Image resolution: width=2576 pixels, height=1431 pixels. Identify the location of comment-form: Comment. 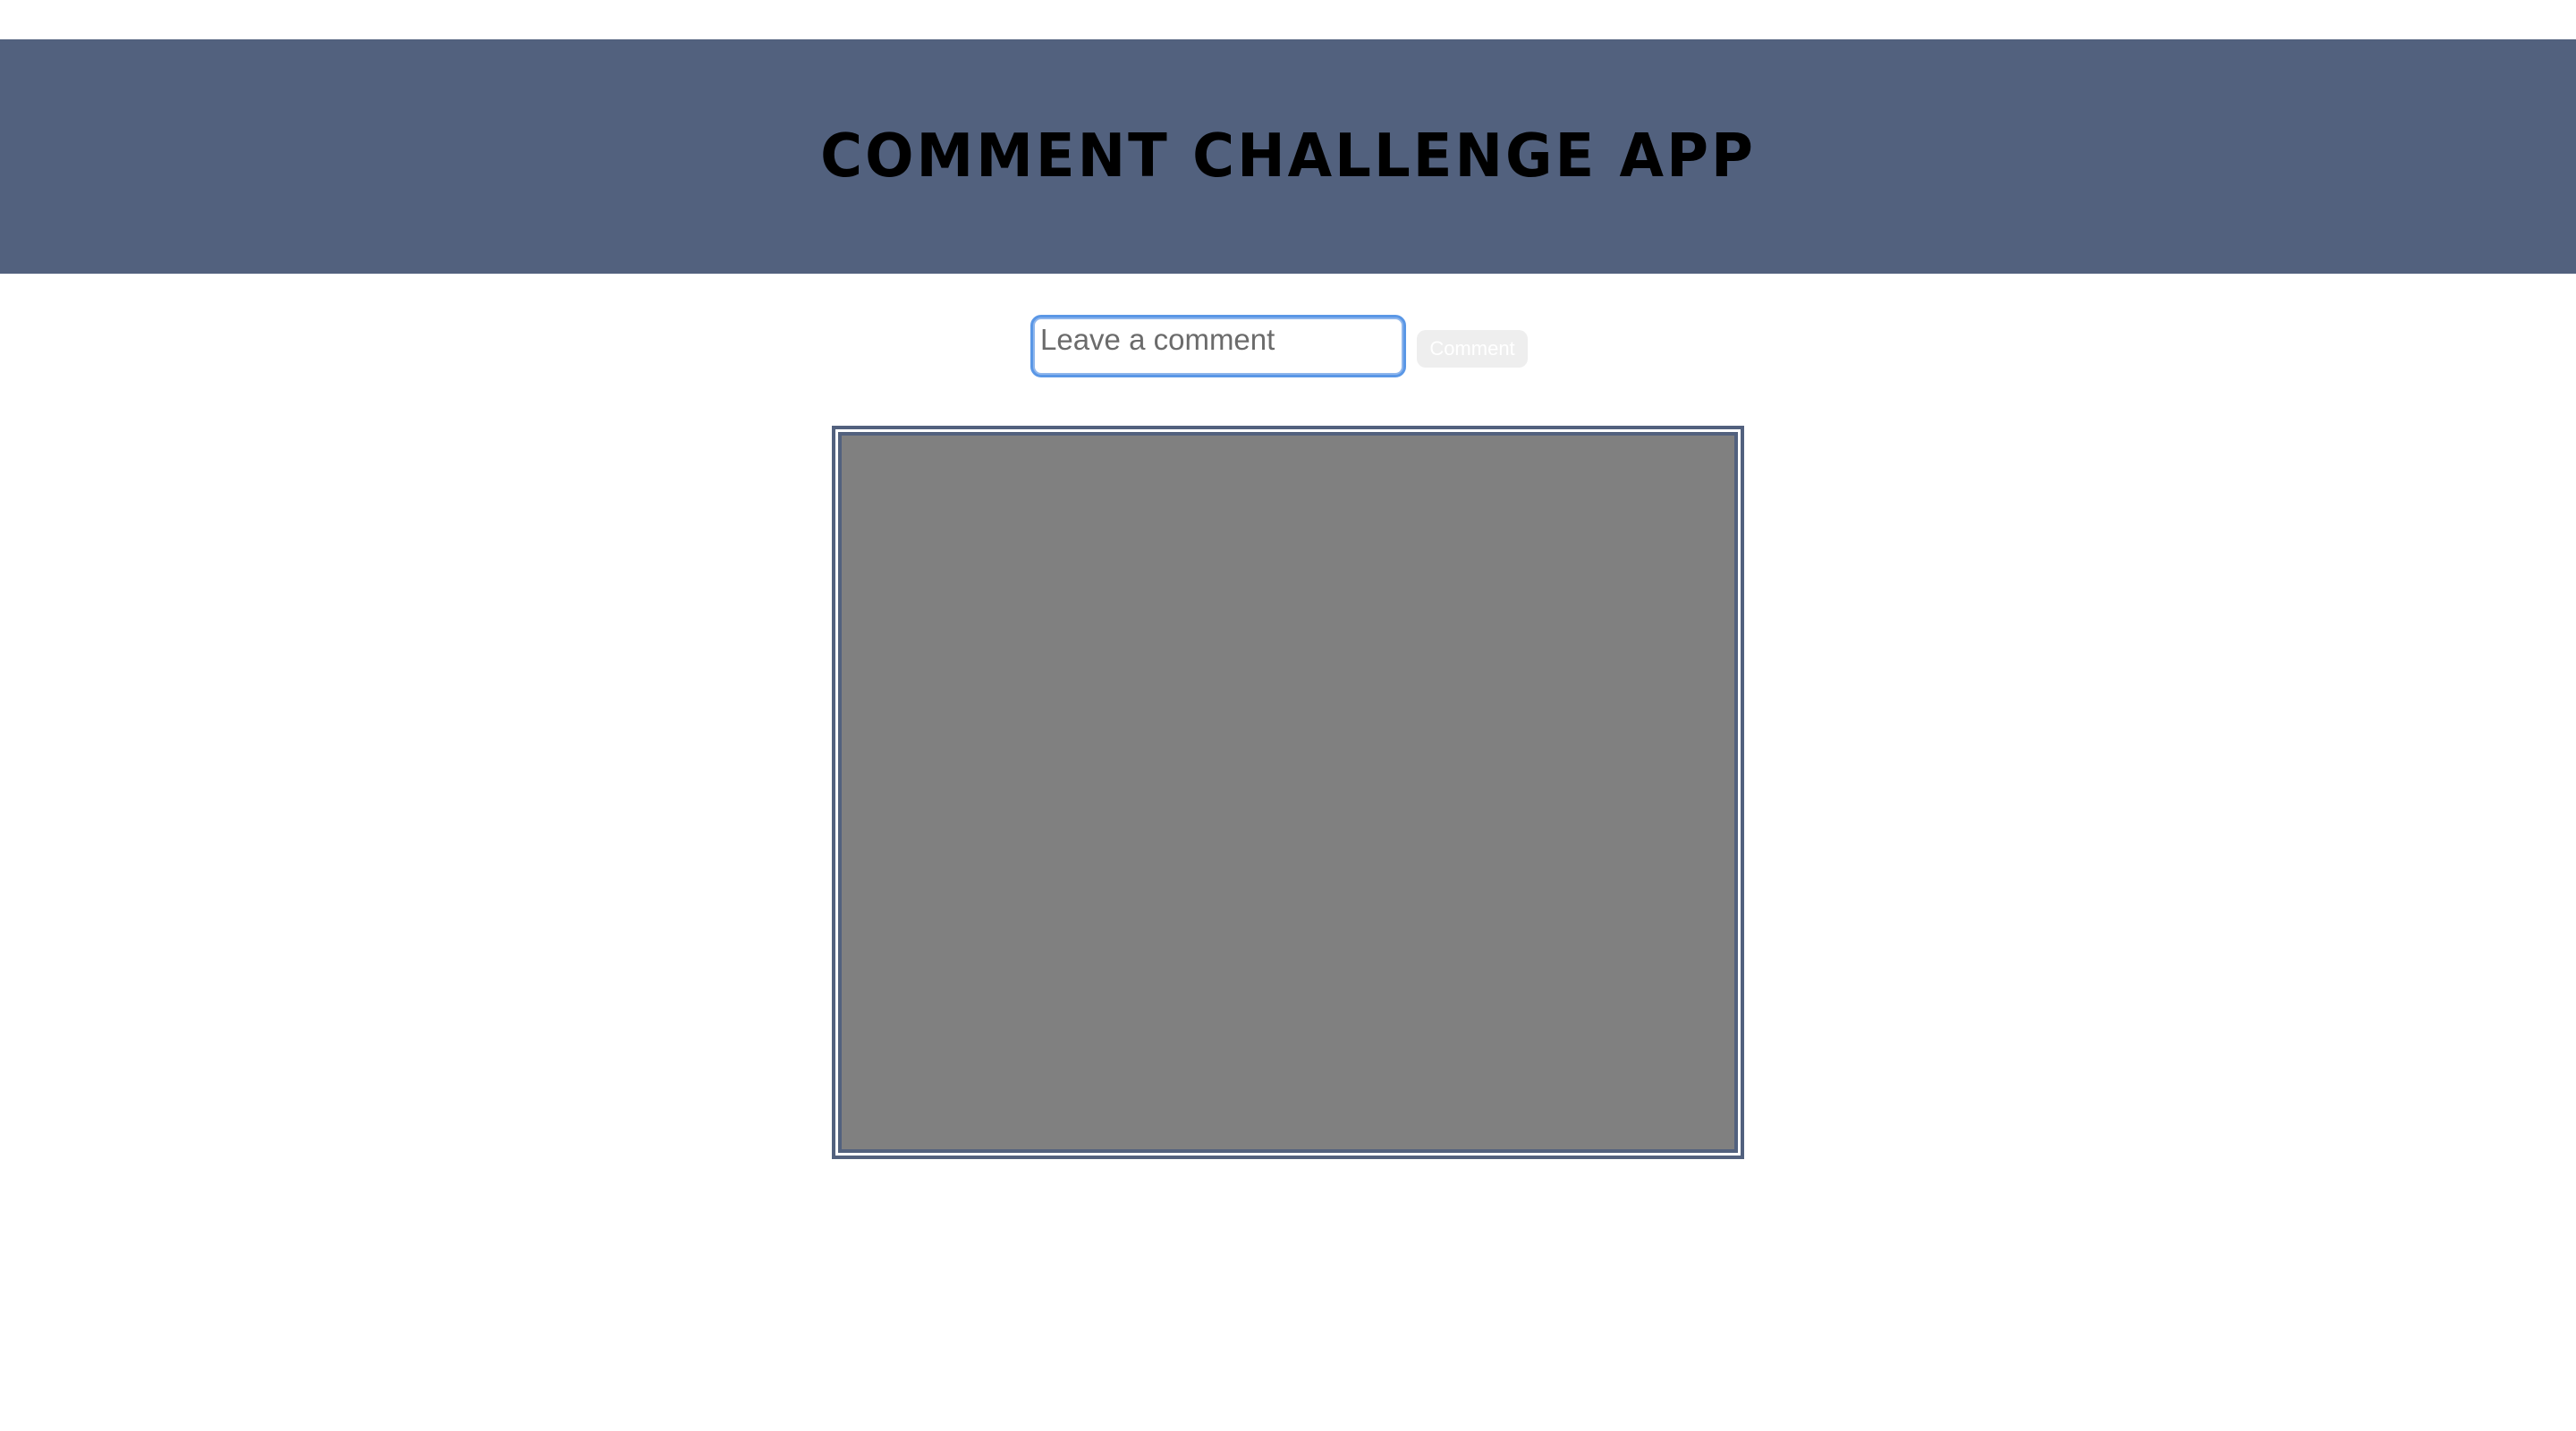
(1279, 346).